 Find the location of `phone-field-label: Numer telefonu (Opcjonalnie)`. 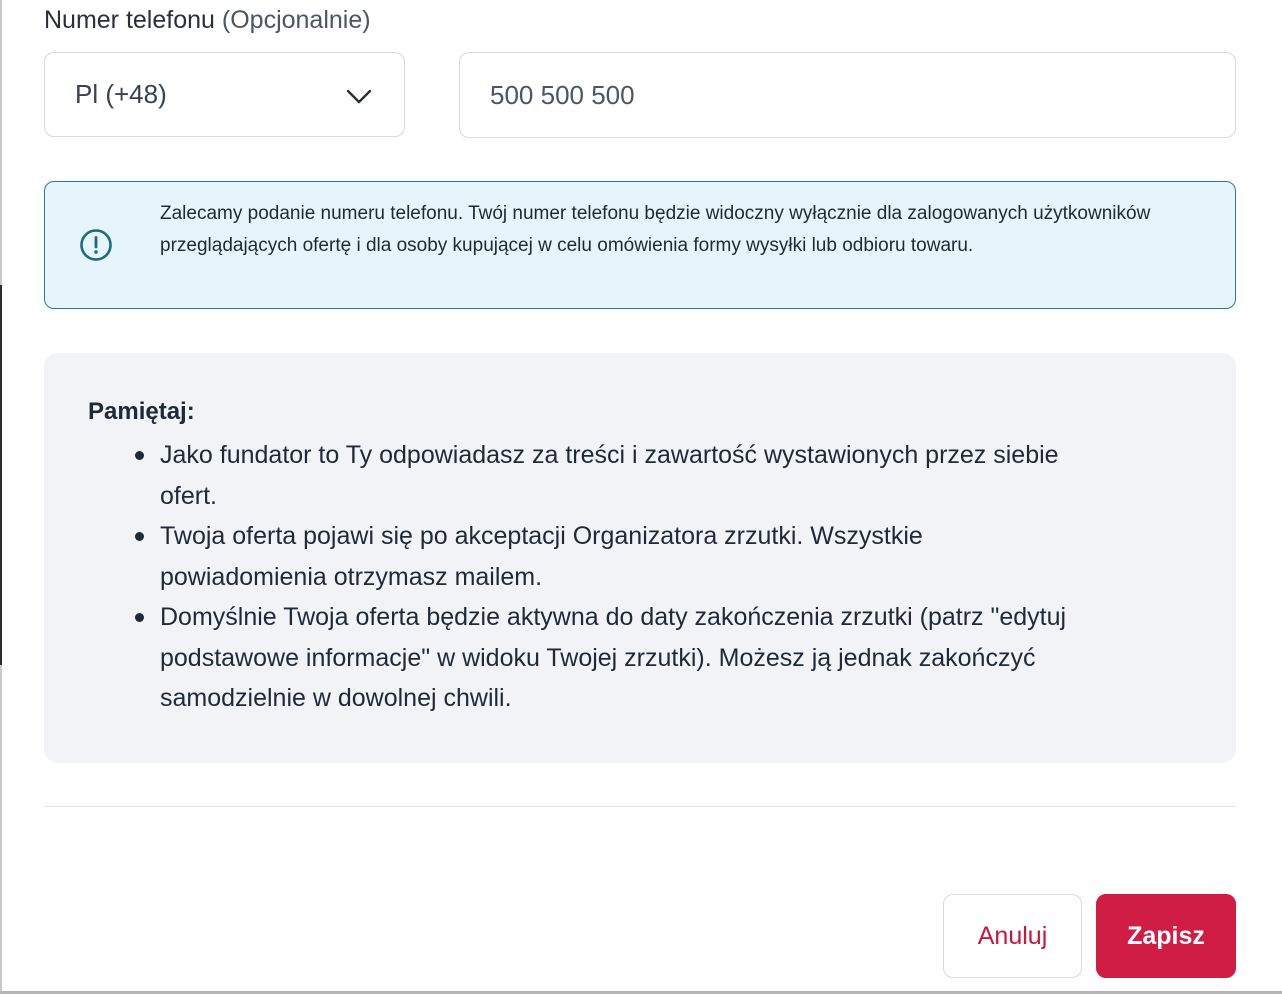

phone-field-label: Numer telefonu (Opcjonalnie) is located at coordinates (207, 20).